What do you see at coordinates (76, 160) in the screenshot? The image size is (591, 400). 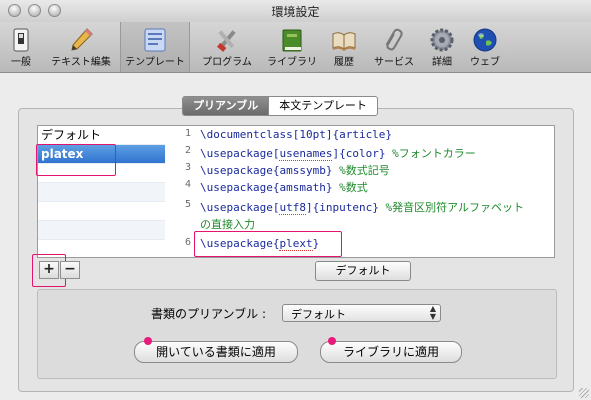 I see `highlight-platex-item` at bounding box center [76, 160].